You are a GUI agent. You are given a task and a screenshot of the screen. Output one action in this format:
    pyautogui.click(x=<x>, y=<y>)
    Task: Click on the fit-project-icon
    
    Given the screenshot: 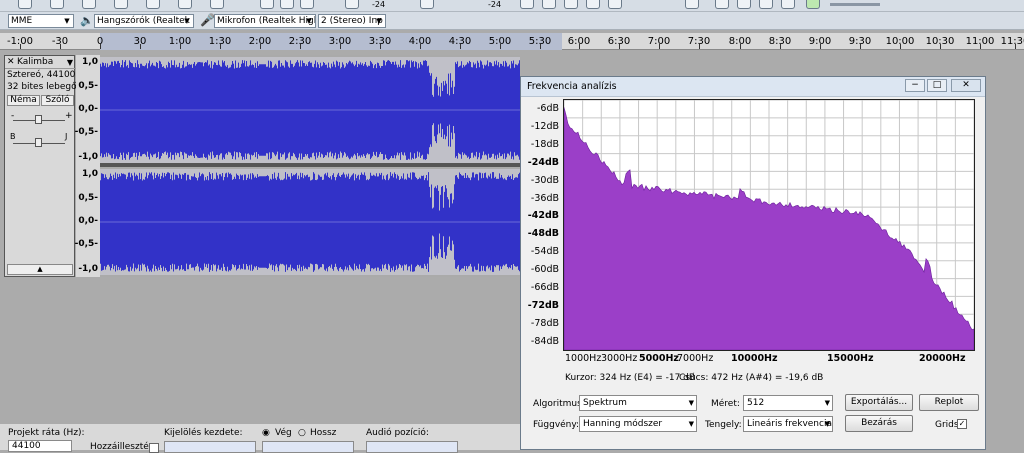 What is the action you would take?
    pyautogui.click(x=788, y=4)
    